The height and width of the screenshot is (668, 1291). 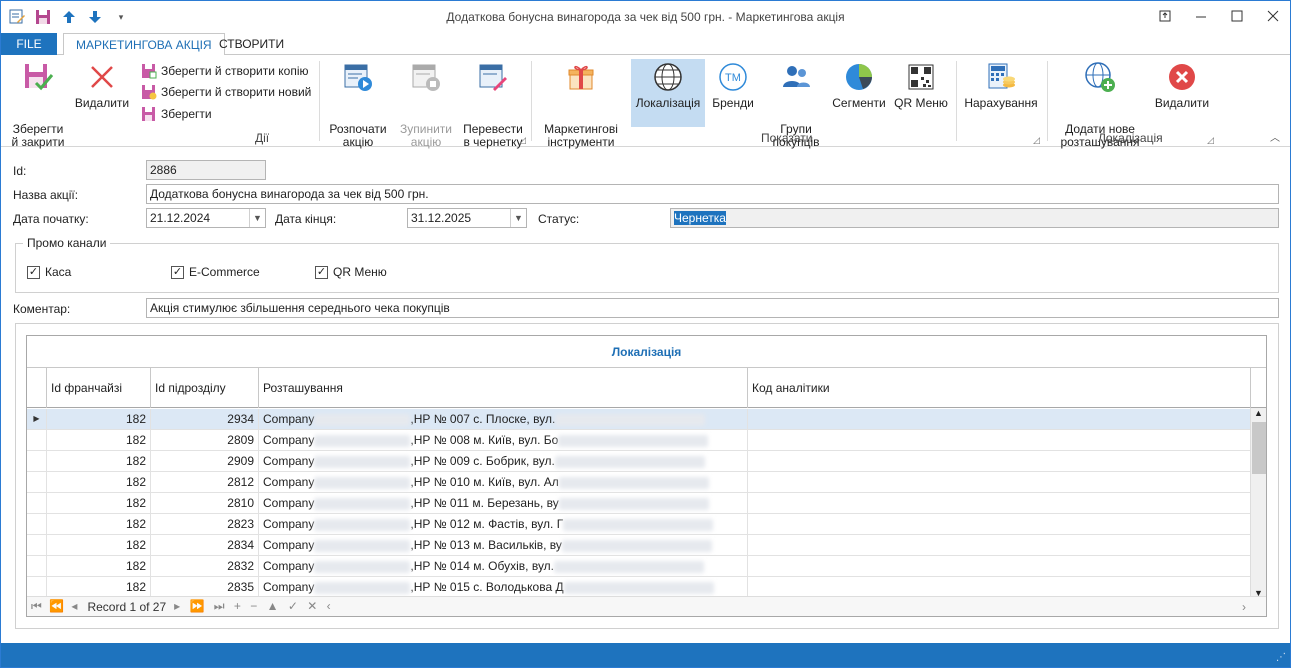 What do you see at coordinates (522, 140) in the screenshot?
I see `group-actions-launcher-icon: ◿` at bounding box center [522, 140].